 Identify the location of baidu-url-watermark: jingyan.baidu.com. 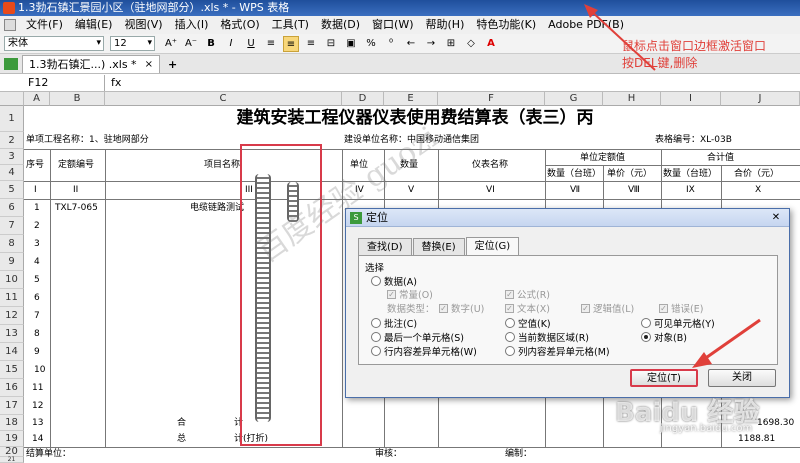
(706, 428).